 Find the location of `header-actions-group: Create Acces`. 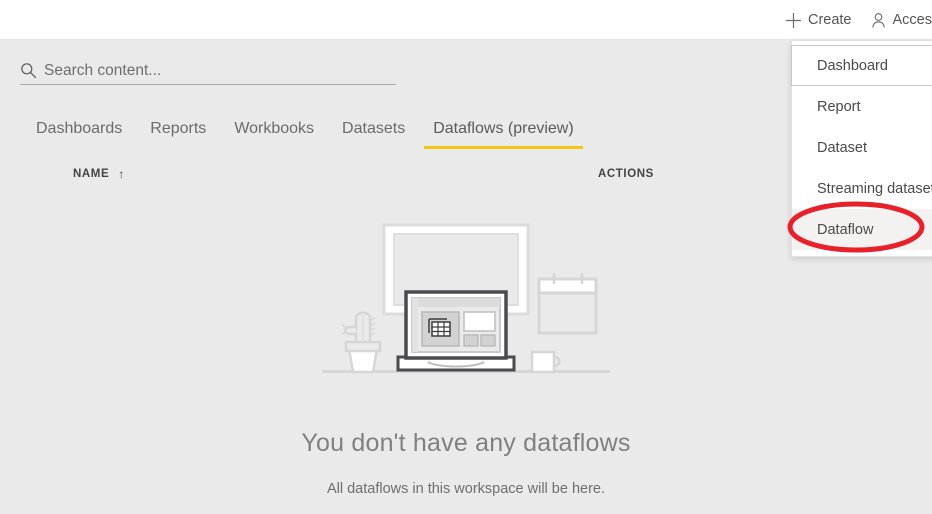

header-actions-group: Create Acces is located at coordinates (858, 20).